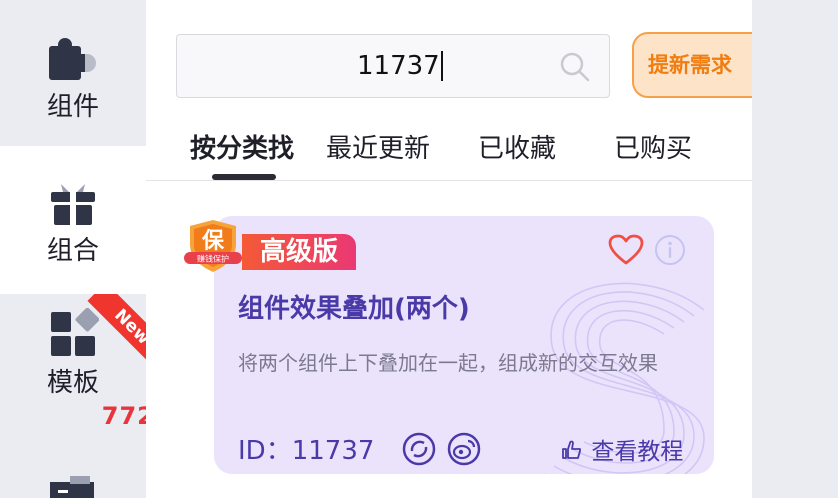 Image resolution: width=838 pixels, height=502 pixels. I want to click on sidebar-item-label: 模板, so click(72, 383).